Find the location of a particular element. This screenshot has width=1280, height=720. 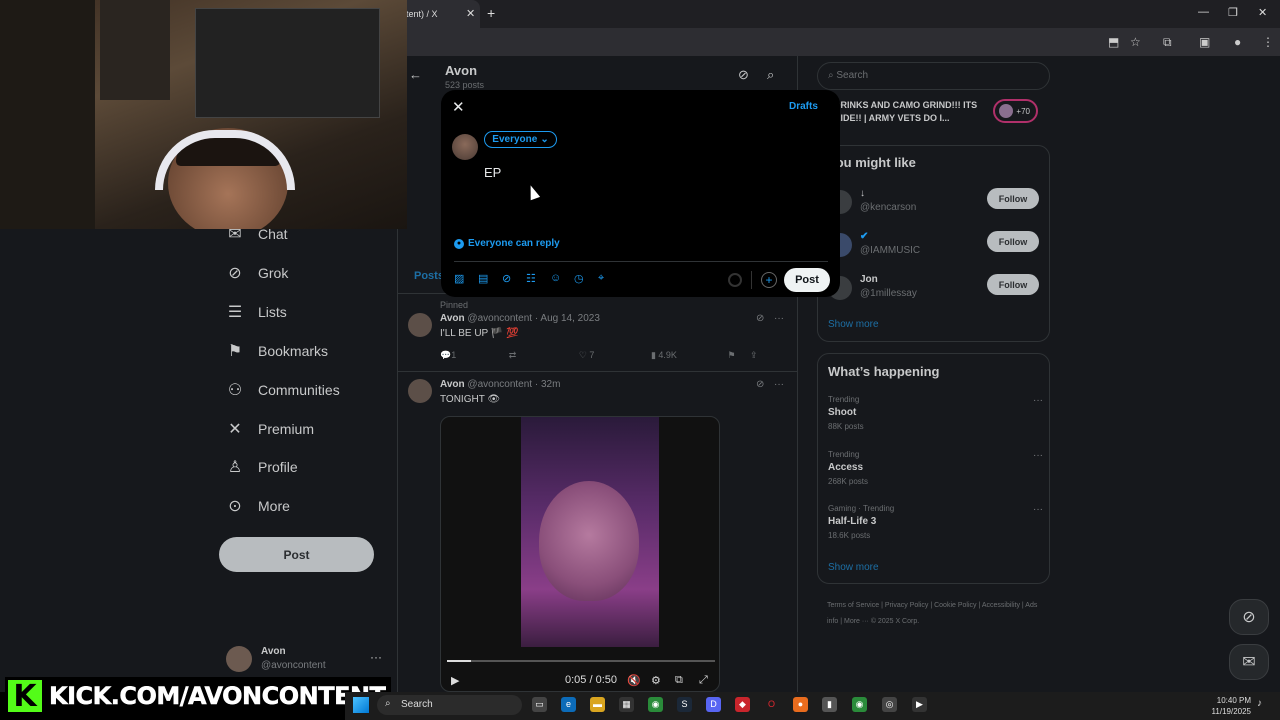

back-arrow-icon: ← is located at coordinates (415, 74).